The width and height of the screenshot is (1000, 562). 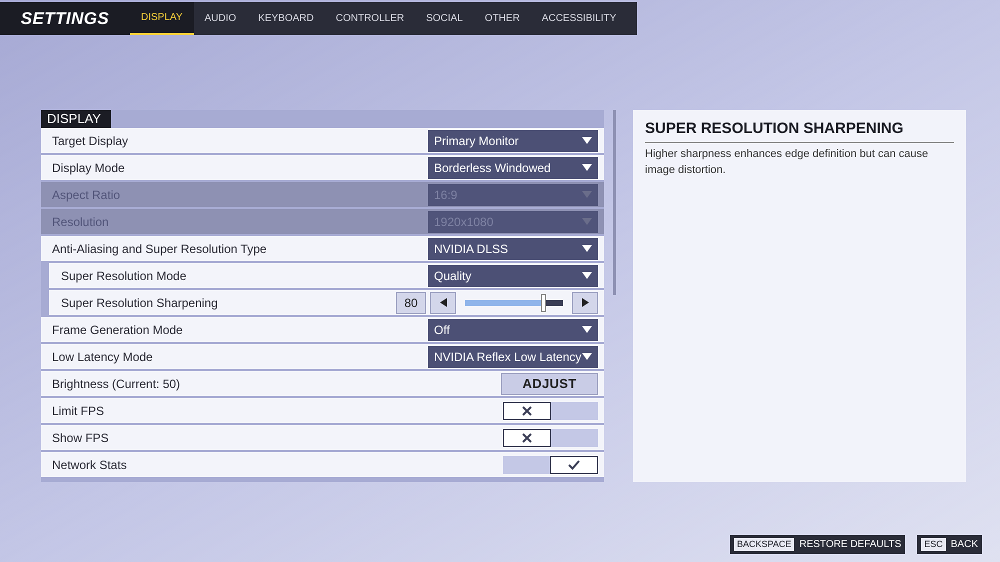 I want to click on setting-row: Anti-Aliasing and Super Resolution Type NVIDIA DLSS, so click(x=322, y=248).